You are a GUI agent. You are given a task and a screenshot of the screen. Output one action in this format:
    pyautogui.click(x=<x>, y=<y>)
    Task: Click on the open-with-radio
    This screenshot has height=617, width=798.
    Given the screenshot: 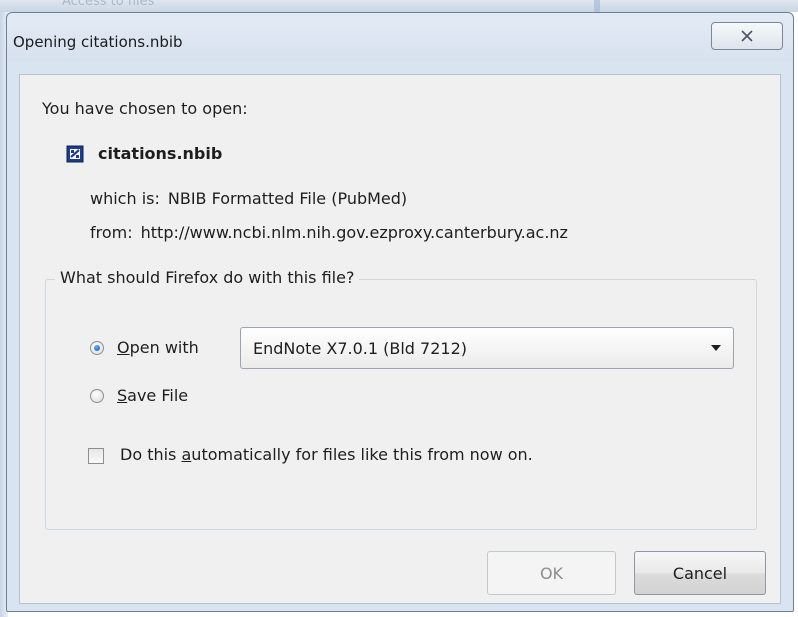 What is the action you would take?
    pyautogui.click(x=97, y=348)
    